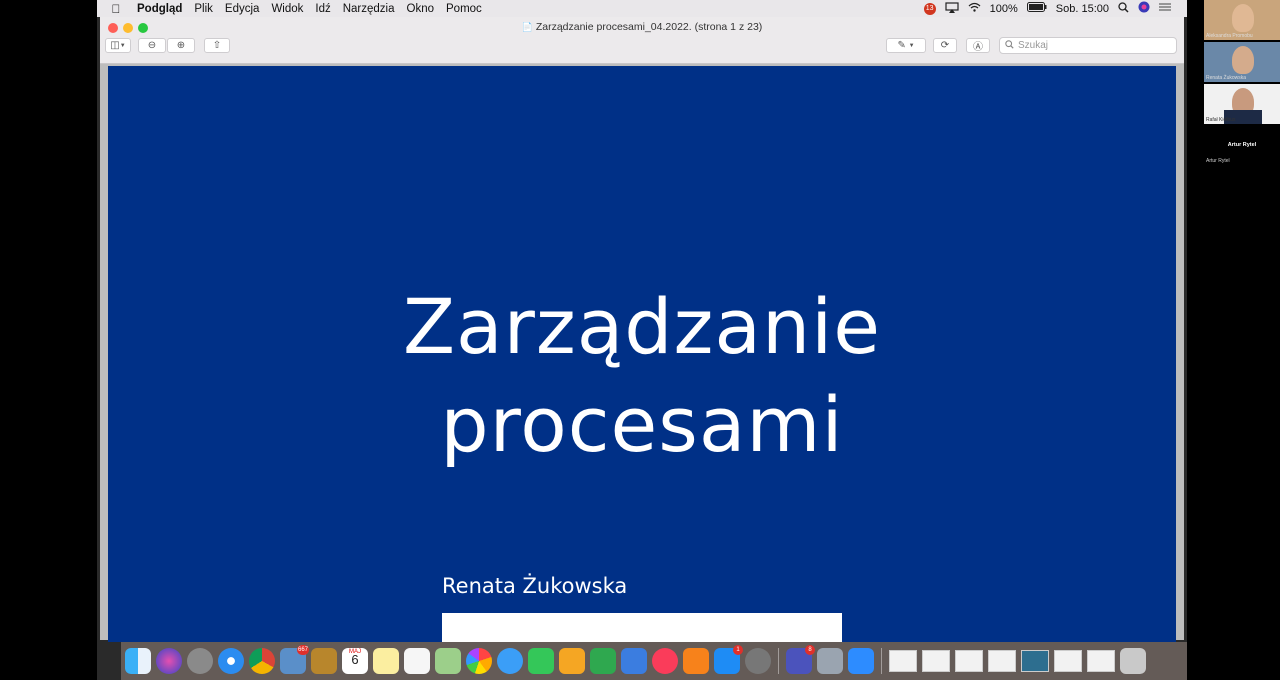  I want to click on chrome-icon, so click(262, 661).